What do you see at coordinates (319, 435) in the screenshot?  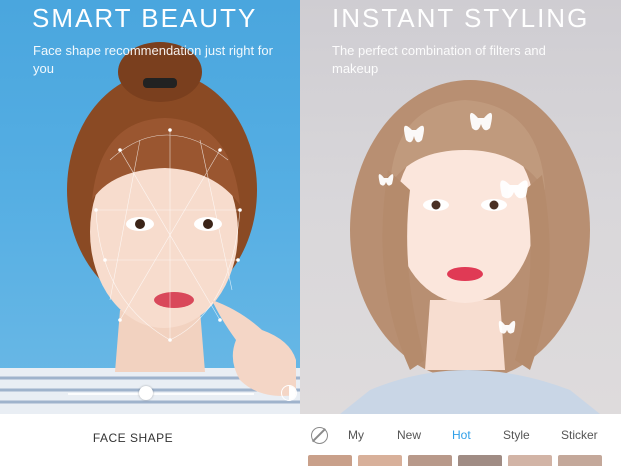 I see `no-filter-icon` at bounding box center [319, 435].